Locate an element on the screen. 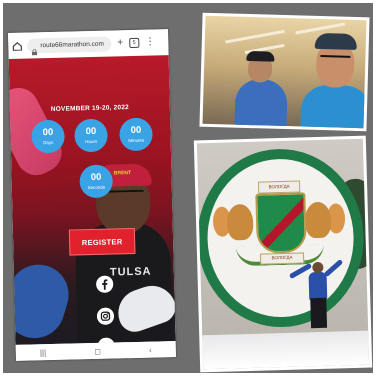 This screenshot has width=376, height=376. home-button: ◻ is located at coordinates (97, 350).